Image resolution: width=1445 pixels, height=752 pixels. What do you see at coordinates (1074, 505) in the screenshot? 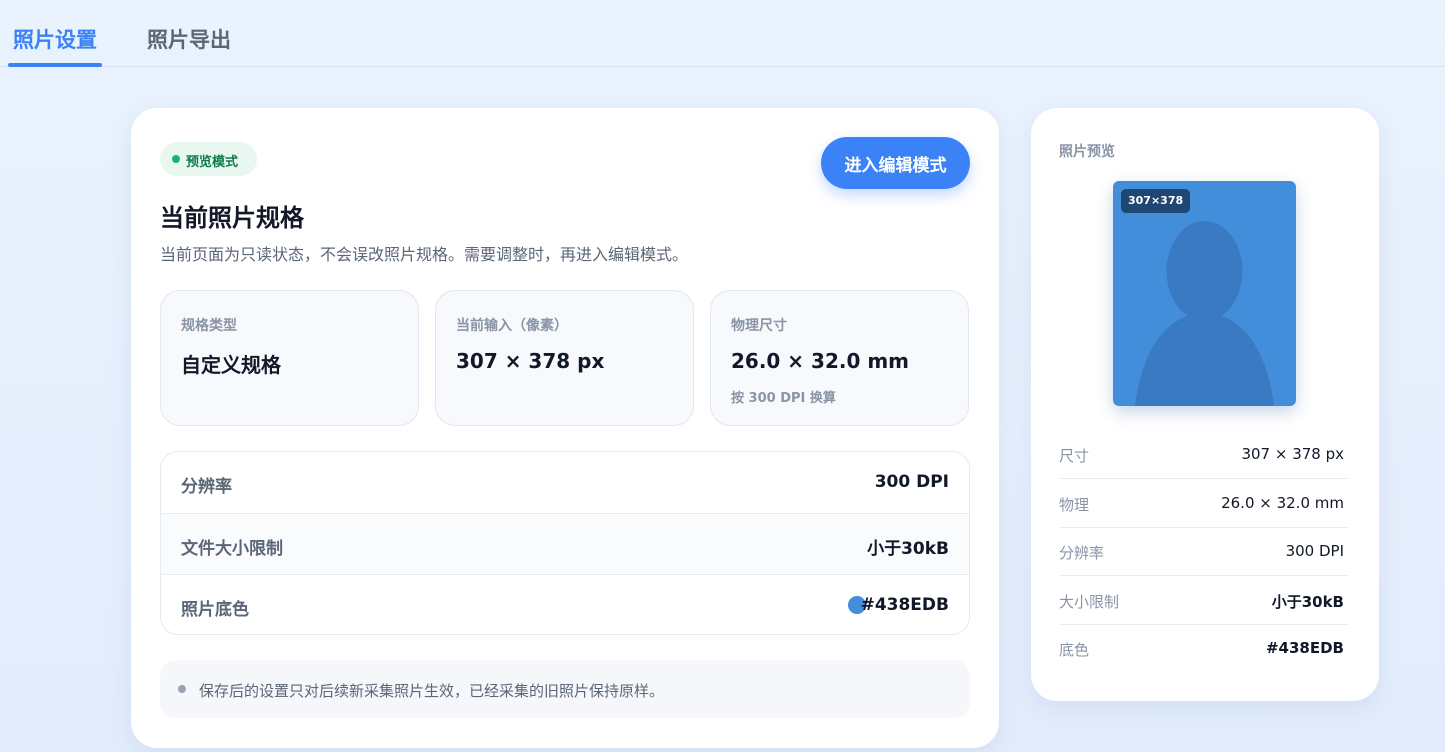
I see `info-label: 物理` at bounding box center [1074, 505].